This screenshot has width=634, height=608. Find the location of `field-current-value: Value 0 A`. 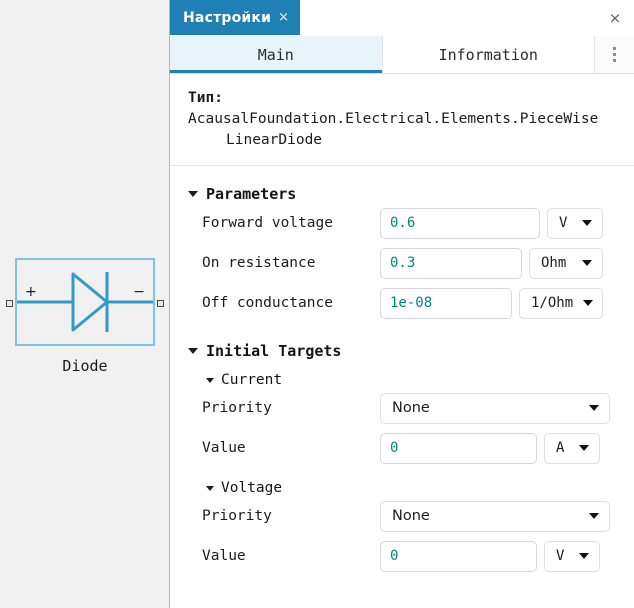

field-current-value: Value 0 A is located at coordinates (402, 448).